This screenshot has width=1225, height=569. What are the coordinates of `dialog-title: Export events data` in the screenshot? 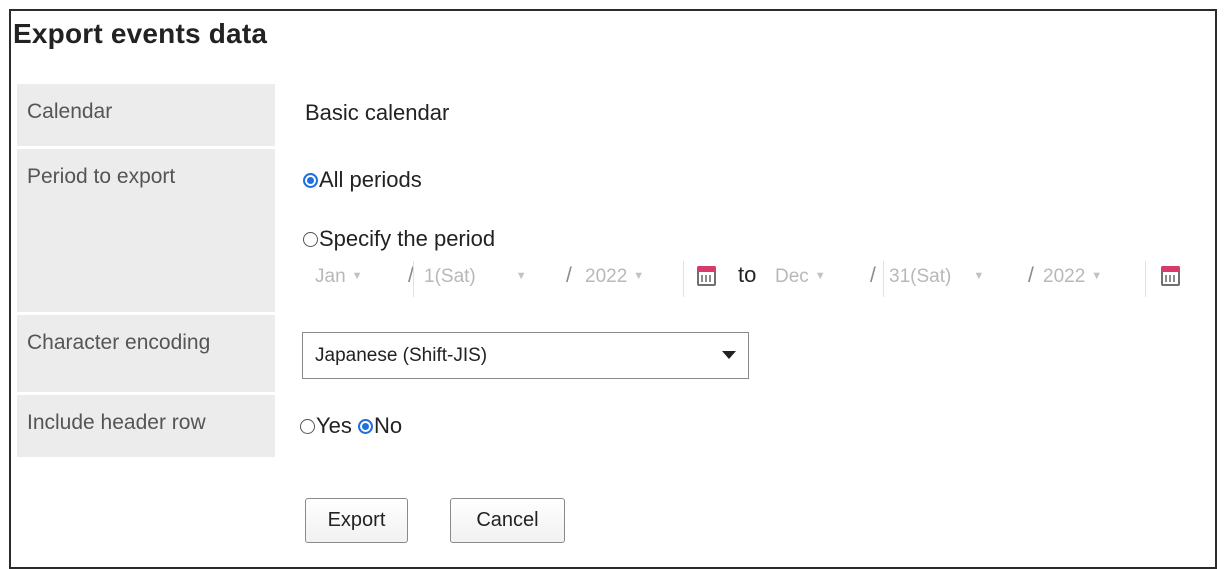 It's located at (140, 33).